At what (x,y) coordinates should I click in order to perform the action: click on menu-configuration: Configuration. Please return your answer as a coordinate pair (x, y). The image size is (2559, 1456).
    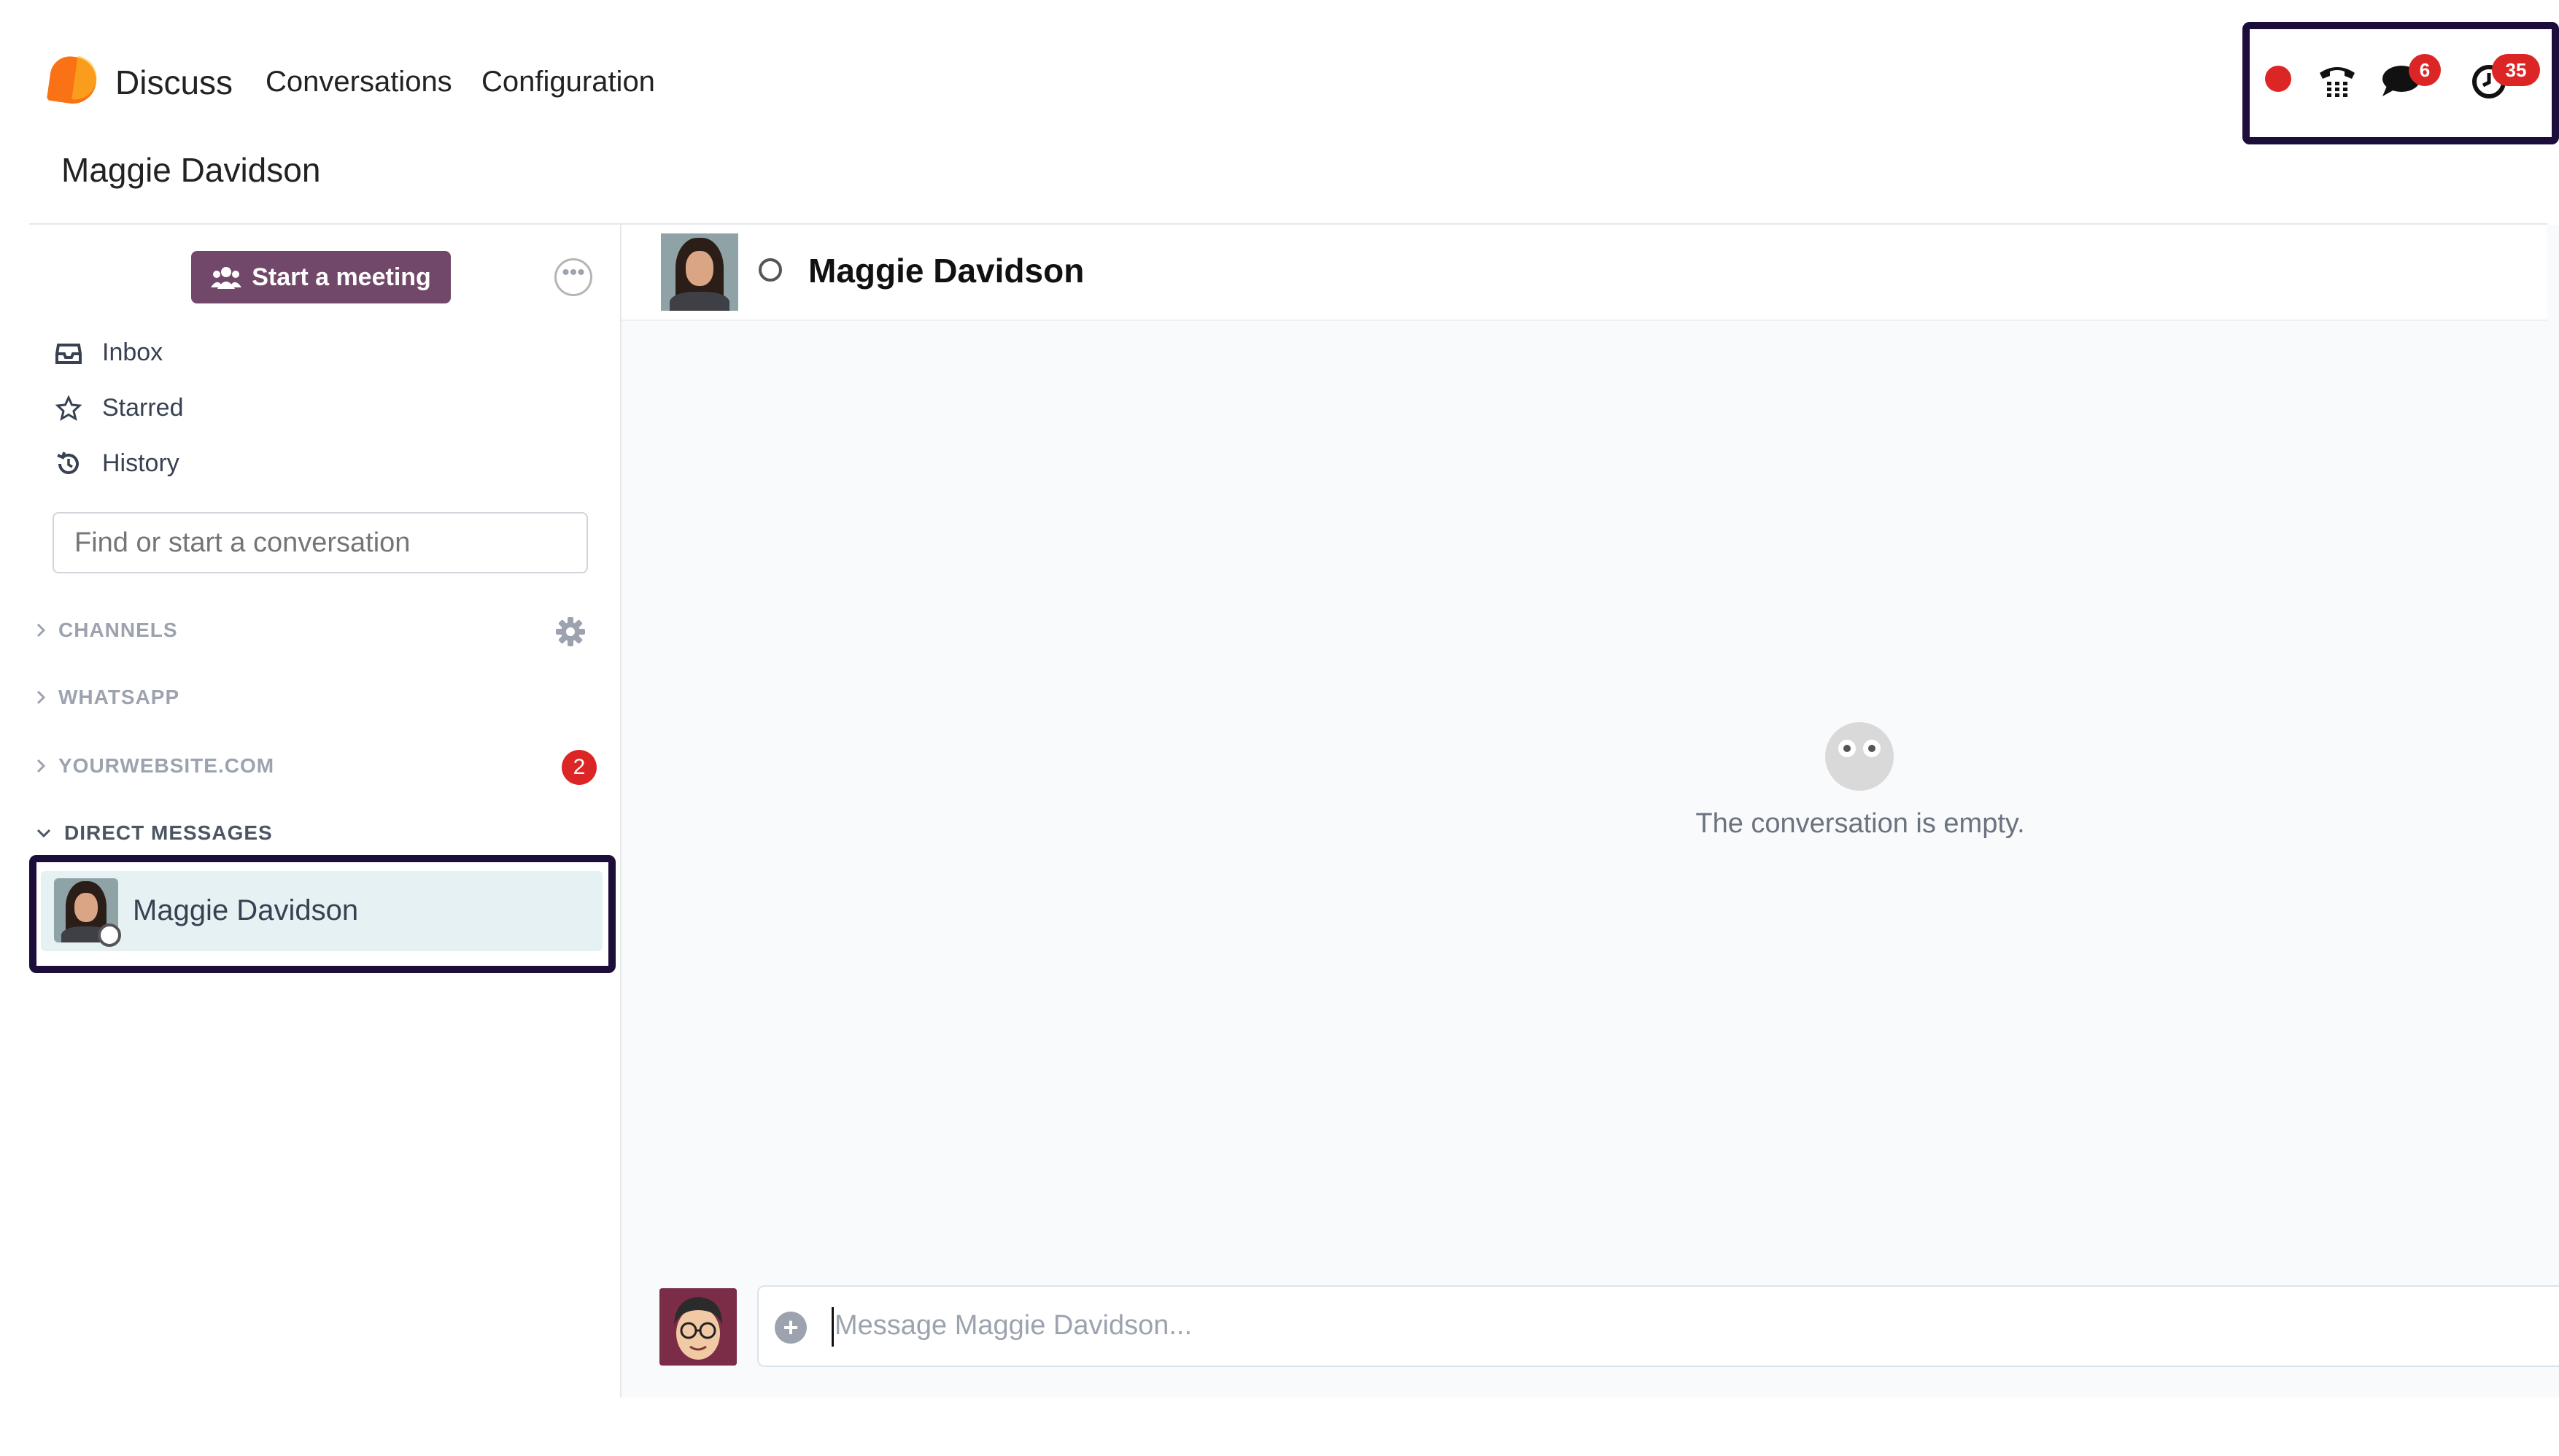
    Looking at the image, I should click on (568, 82).